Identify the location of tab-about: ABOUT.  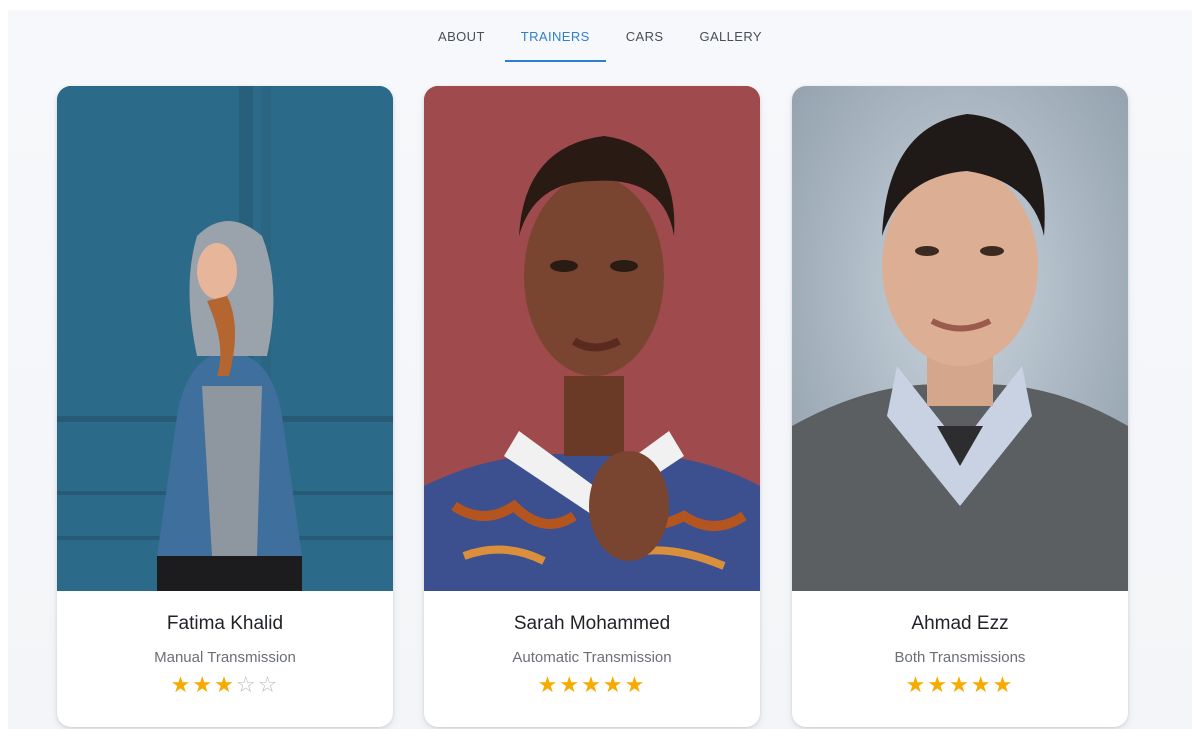
(461, 36).